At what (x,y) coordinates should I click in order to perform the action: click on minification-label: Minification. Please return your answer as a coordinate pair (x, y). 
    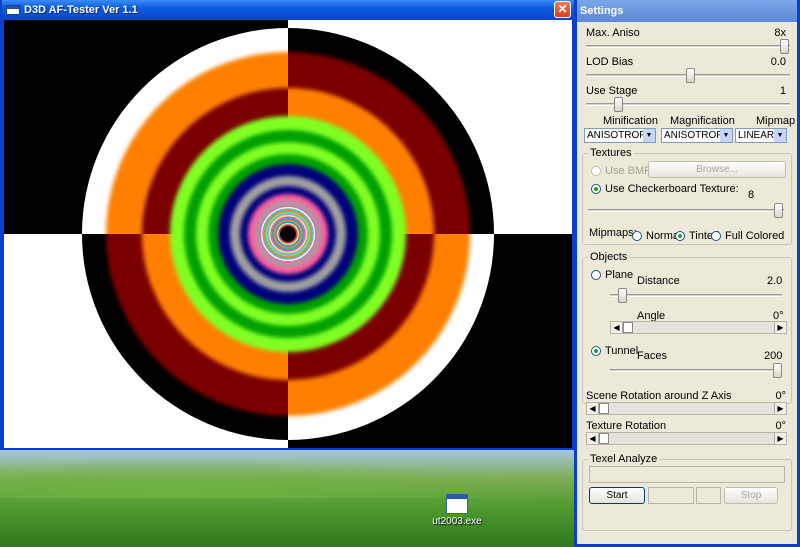
    Looking at the image, I should click on (631, 121).